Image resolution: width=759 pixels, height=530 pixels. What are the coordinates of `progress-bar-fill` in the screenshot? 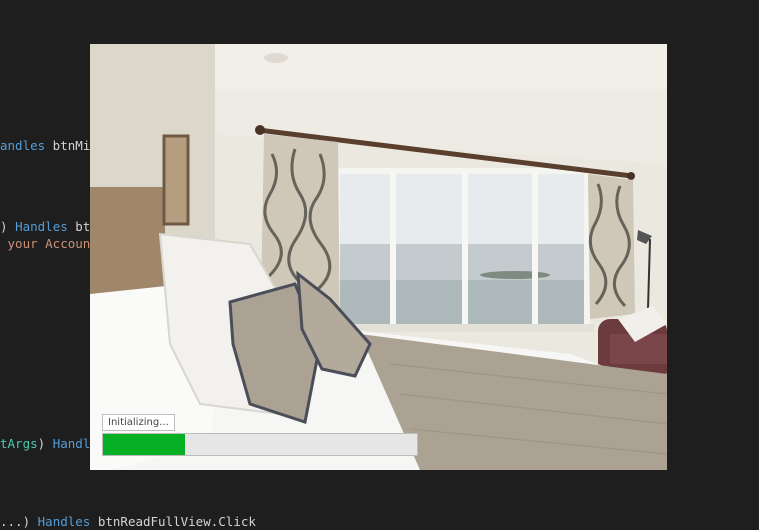 It's located at (144, 444).